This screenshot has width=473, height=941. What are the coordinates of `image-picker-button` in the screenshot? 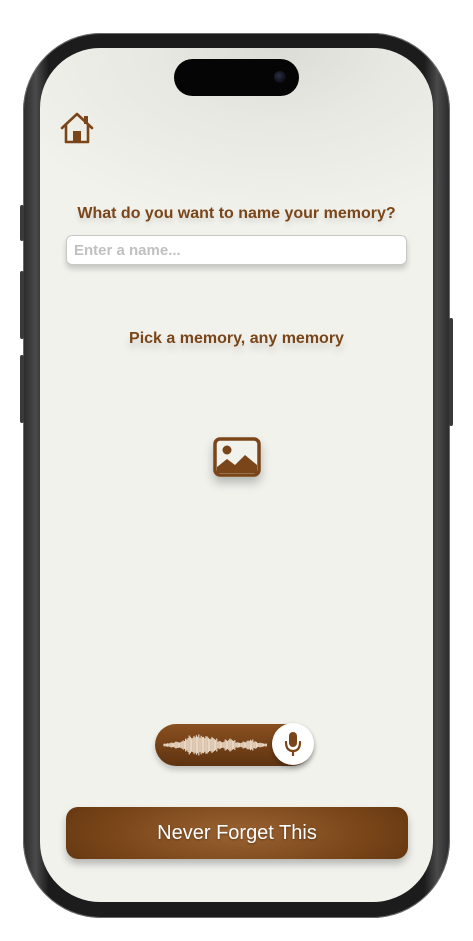 It's located at (237, 457).